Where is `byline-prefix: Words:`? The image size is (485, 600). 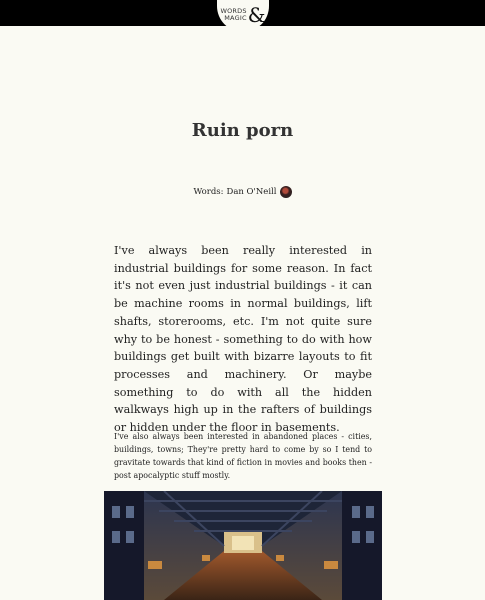
byline-prefix: Words: is located at coordinates (208, 192).